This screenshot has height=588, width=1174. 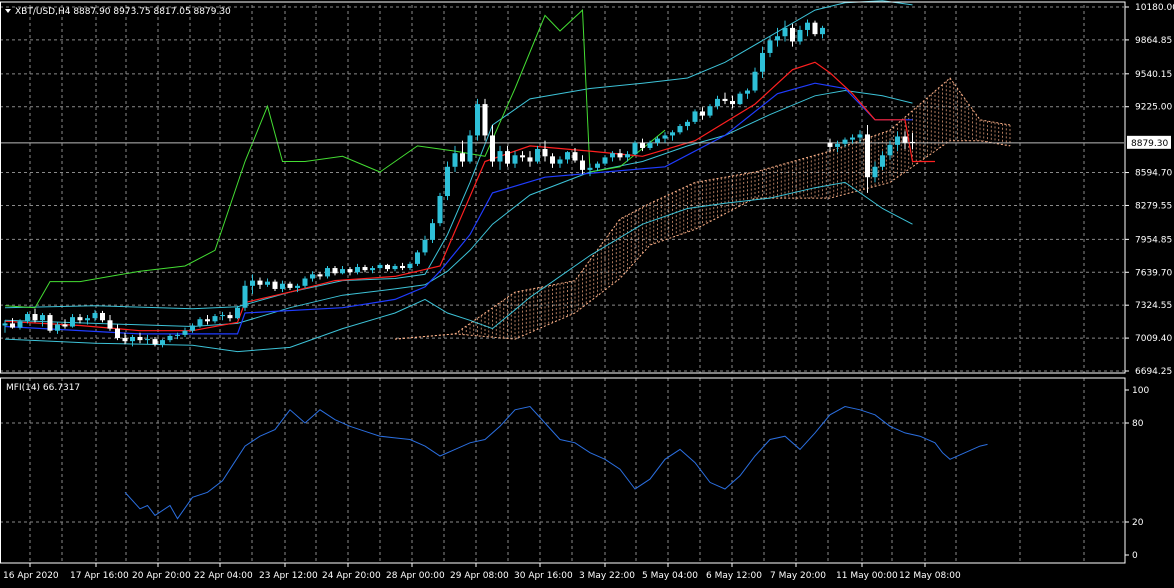 What do you see at coordinates (31, 576) in the screenshot?
I see `x-tick-label: 16 Apr 2020` at bounding box center [31, 576].